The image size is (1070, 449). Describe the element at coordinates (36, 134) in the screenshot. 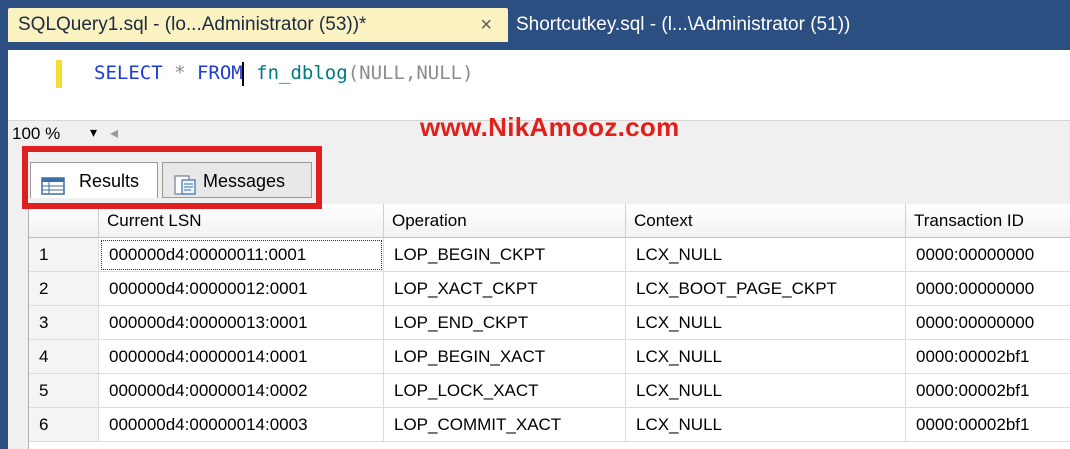

I see `zoom-level: 100 %` at that location.